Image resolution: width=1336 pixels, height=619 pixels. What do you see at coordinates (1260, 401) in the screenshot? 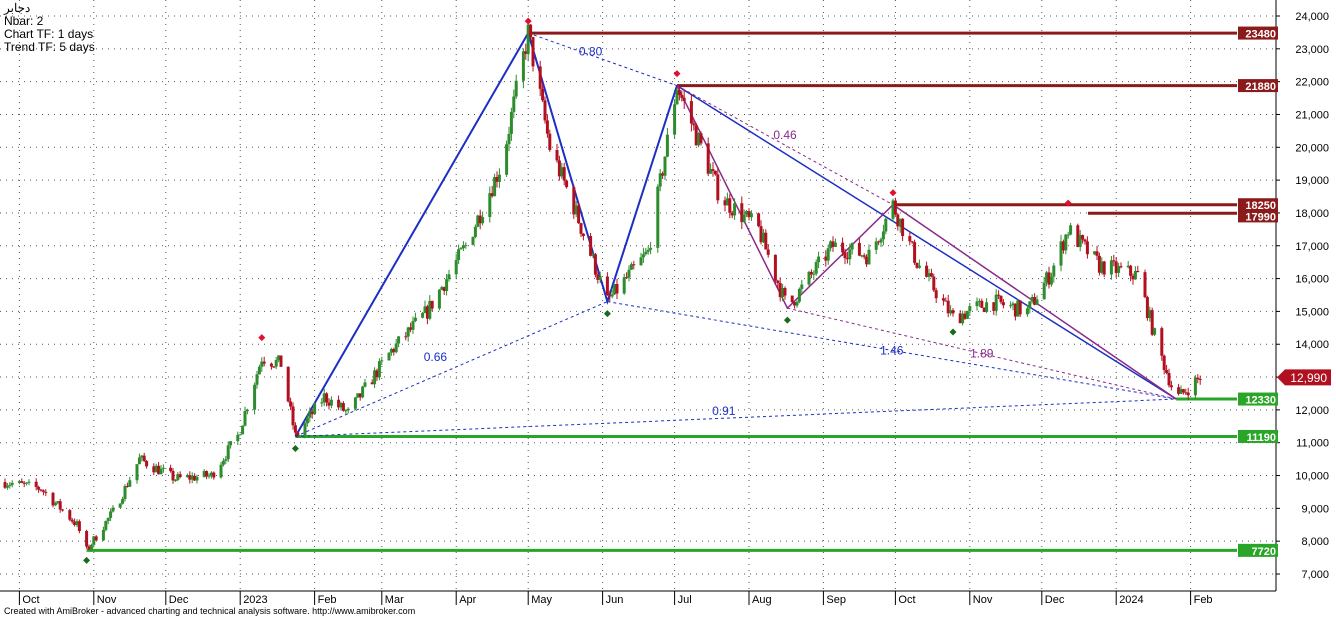
I see `support-tag-text: 12330` at bounding box center [1260, 401].